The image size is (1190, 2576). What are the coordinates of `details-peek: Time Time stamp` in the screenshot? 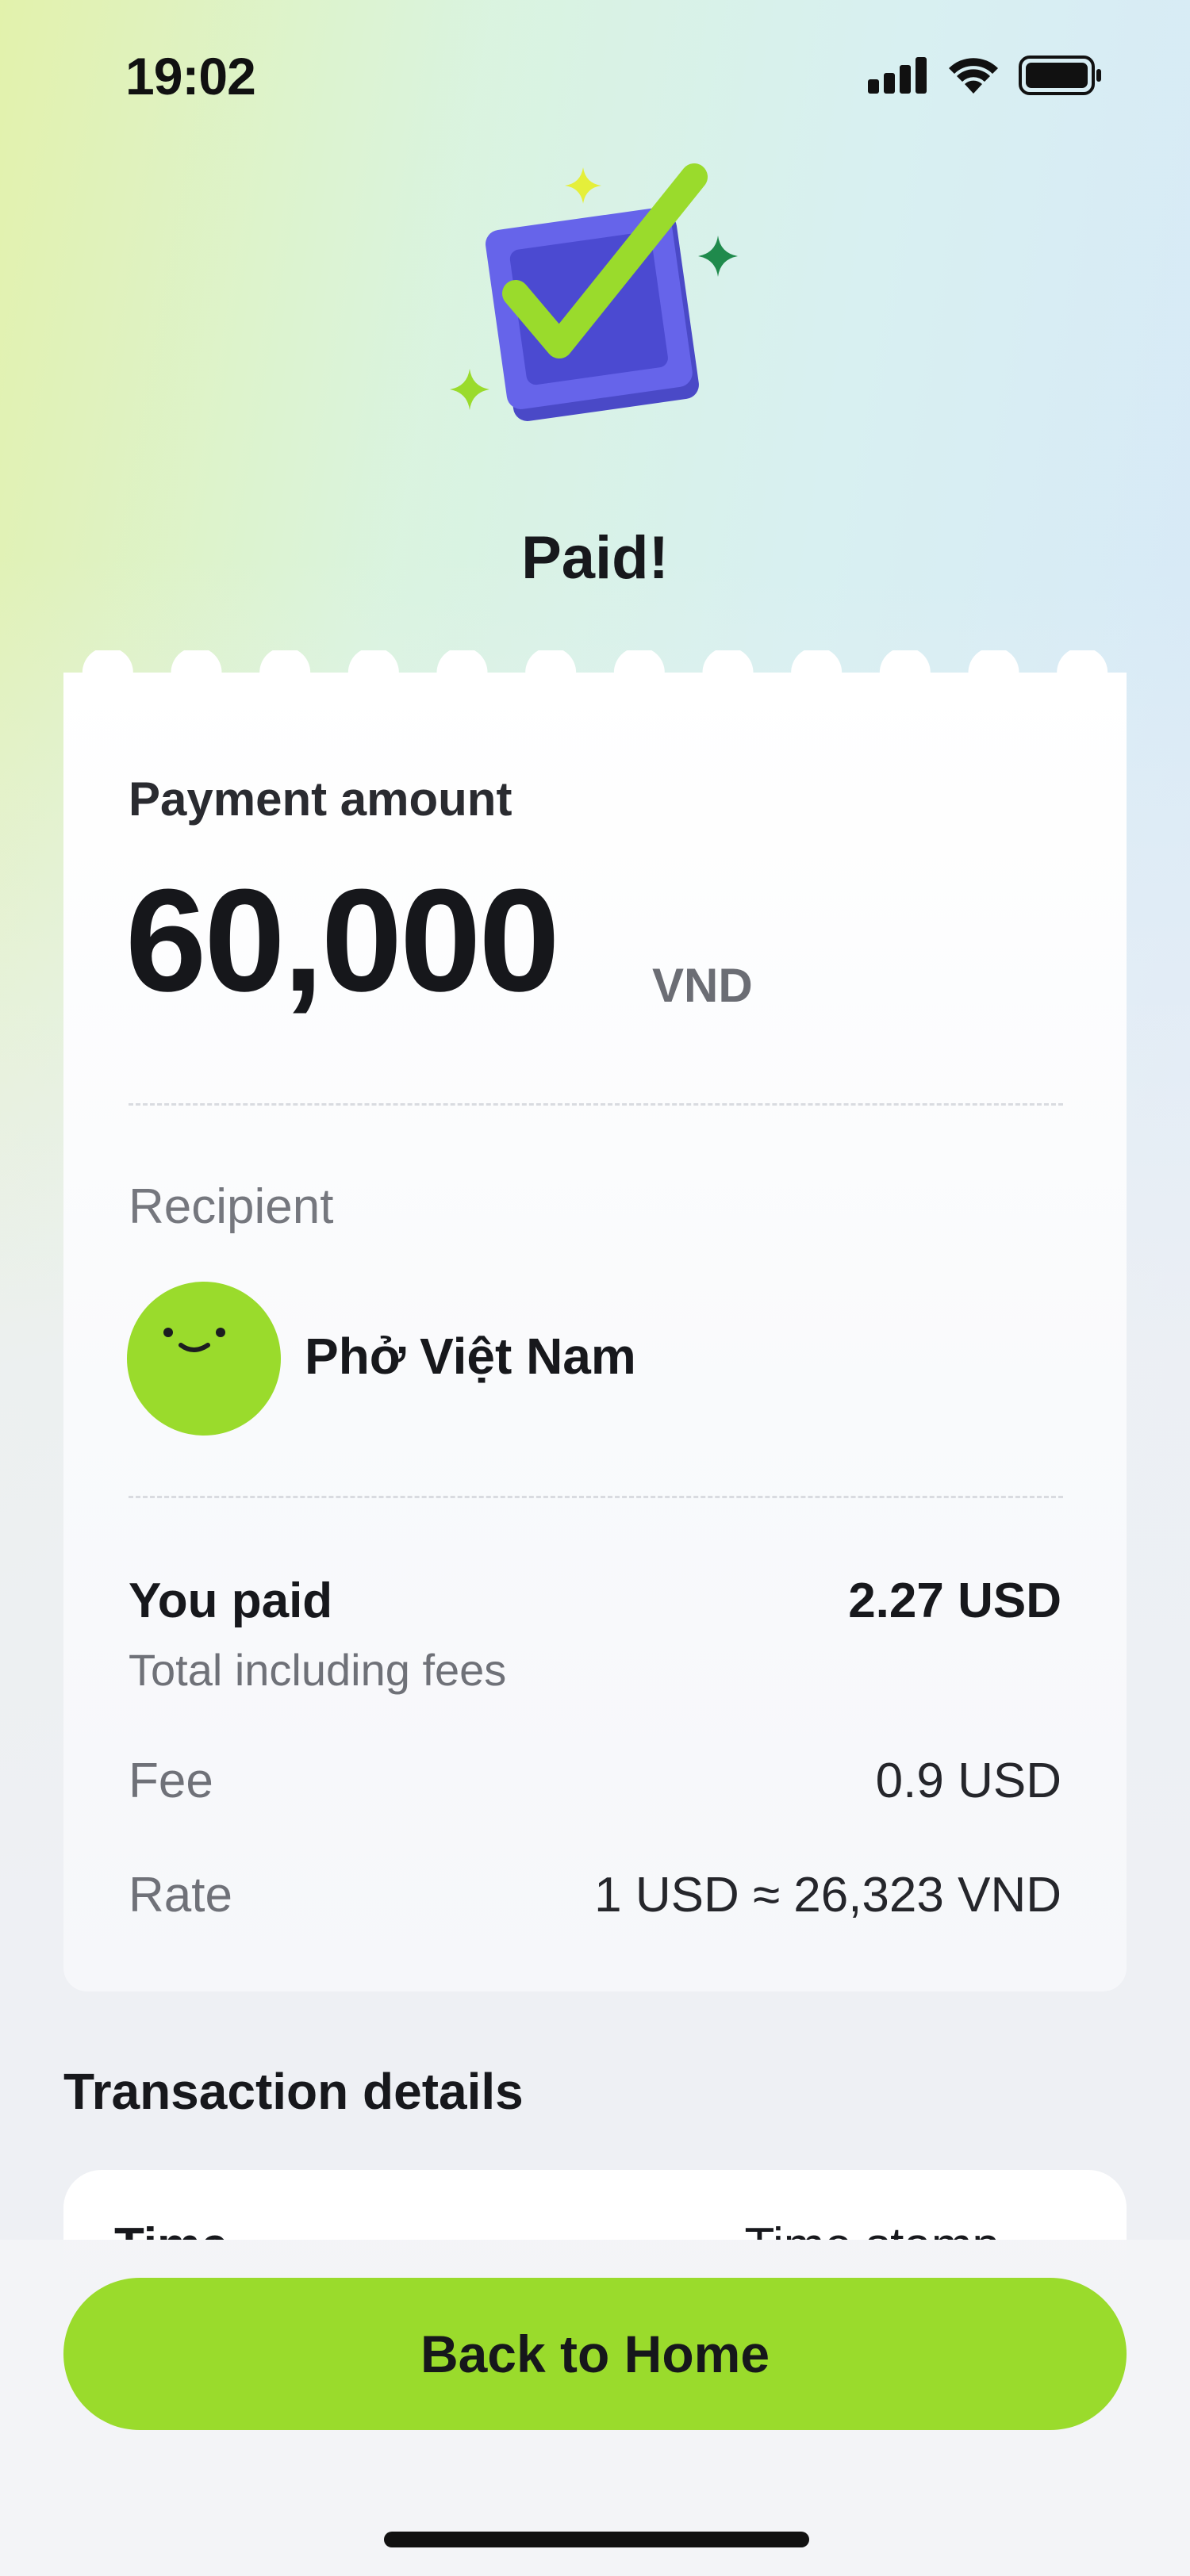 It's located at (595, 2205).